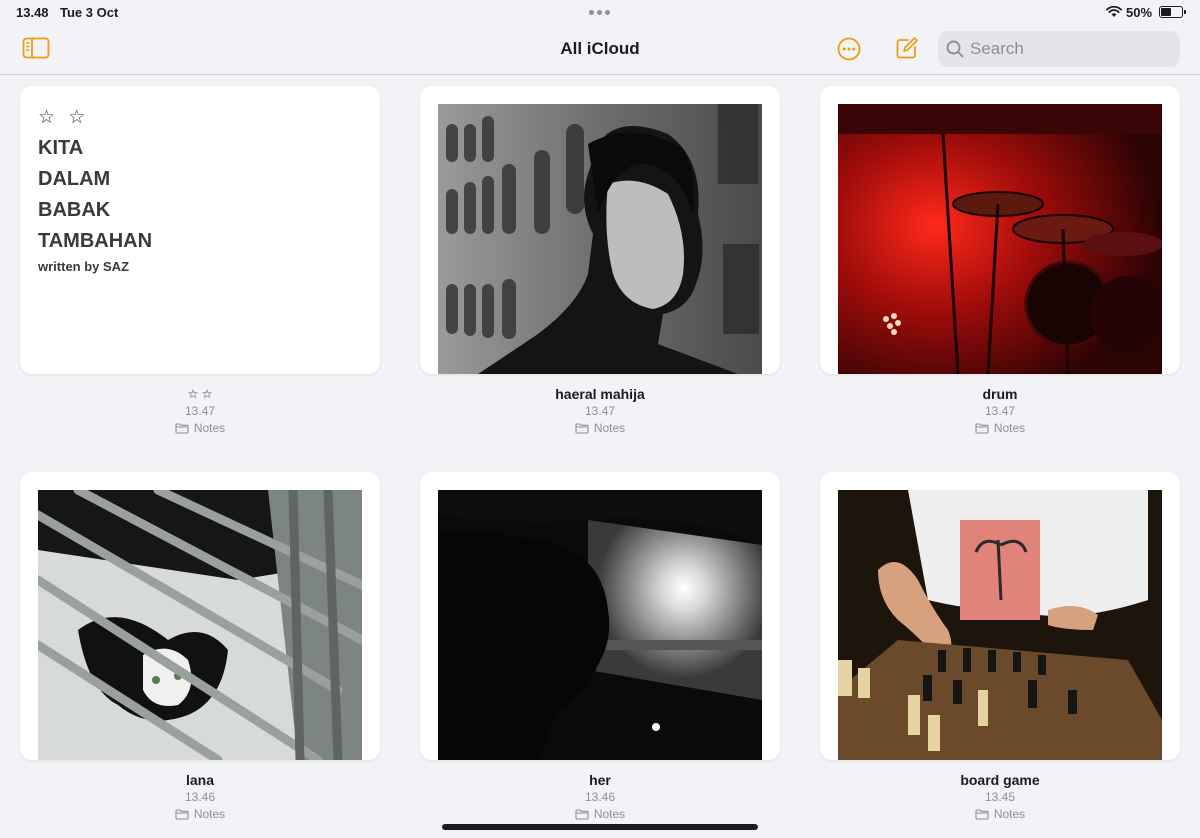  Describe the element at coordinates (600, 394) in the screenshot. I see `note-title: haeral mahija` at that location.